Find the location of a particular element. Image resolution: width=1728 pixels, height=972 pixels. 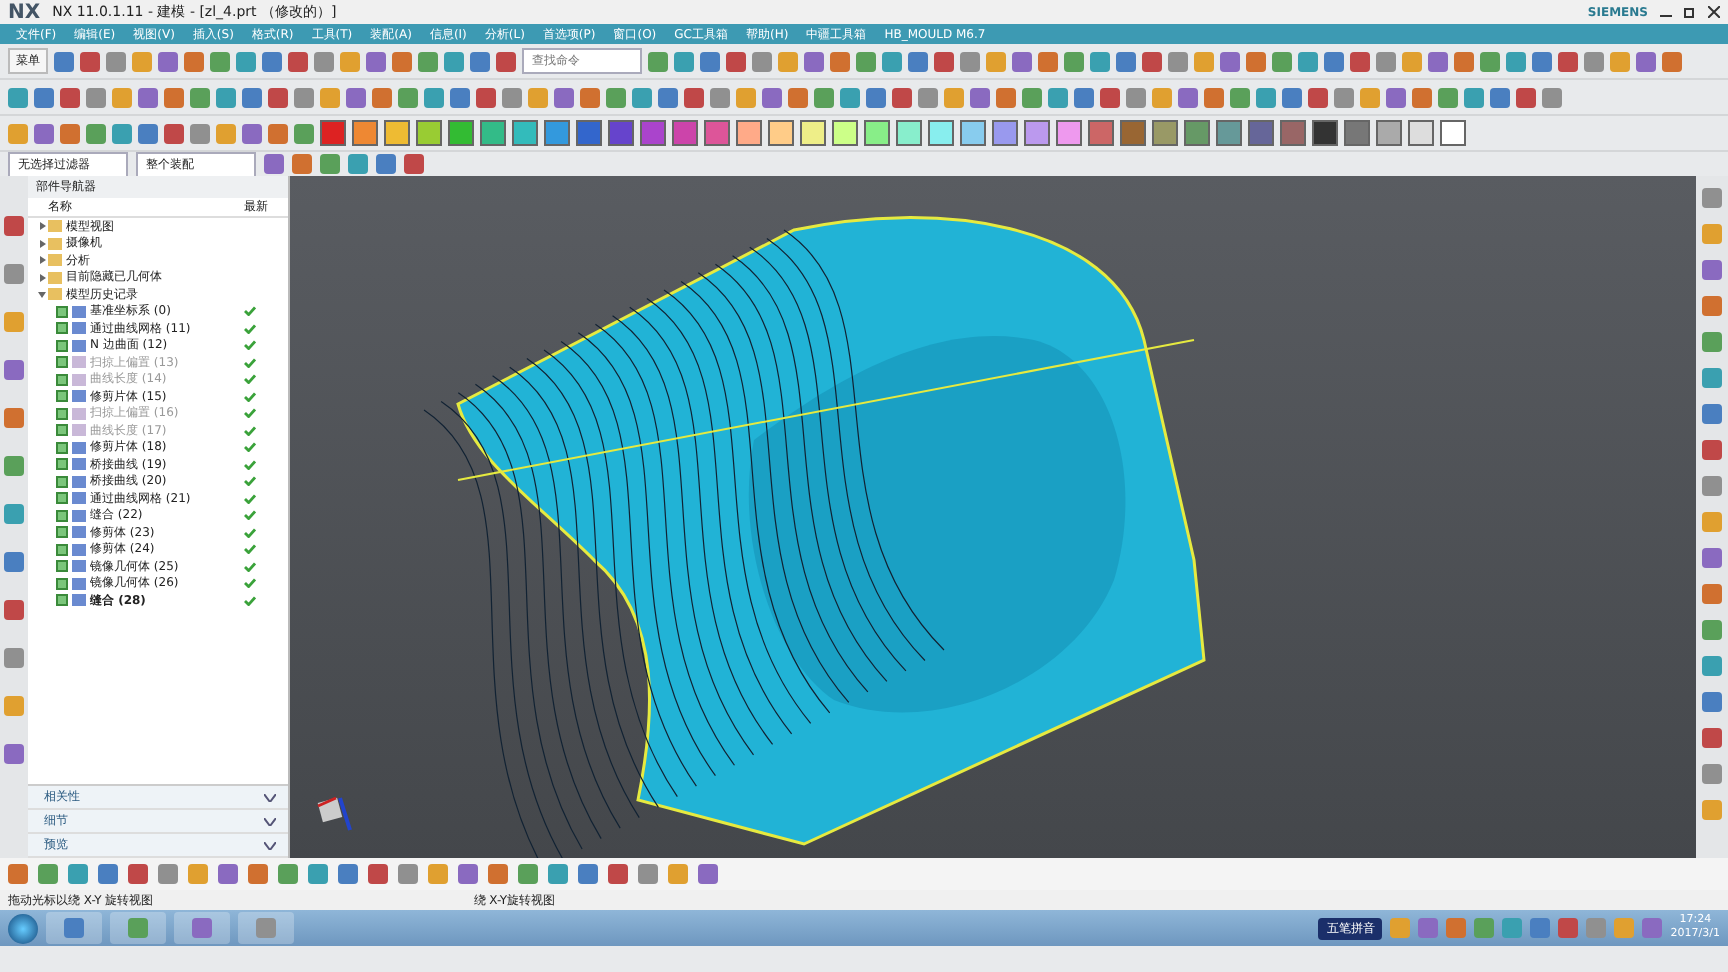

start-button is located at coordinates (23, 928).